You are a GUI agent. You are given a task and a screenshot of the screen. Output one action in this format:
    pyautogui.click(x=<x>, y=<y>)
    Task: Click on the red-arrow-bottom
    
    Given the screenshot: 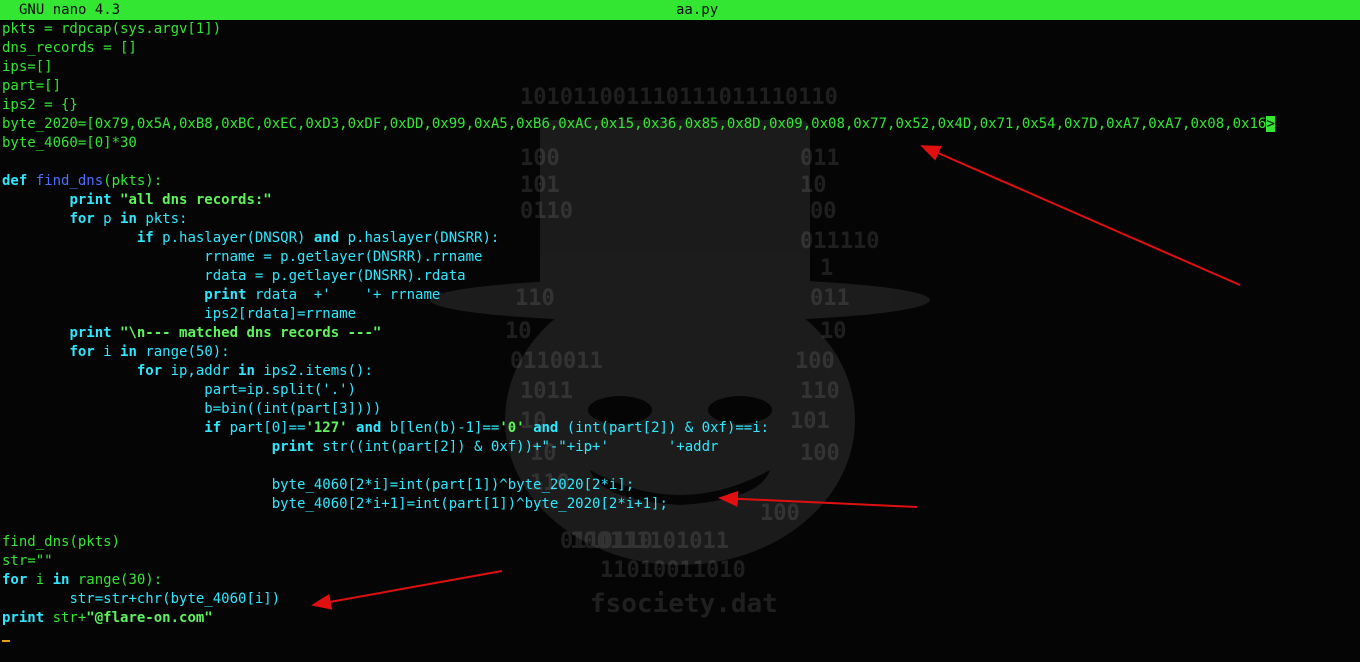 What is the action you would take?
    pyautogui.click(x=407, y=590)
    